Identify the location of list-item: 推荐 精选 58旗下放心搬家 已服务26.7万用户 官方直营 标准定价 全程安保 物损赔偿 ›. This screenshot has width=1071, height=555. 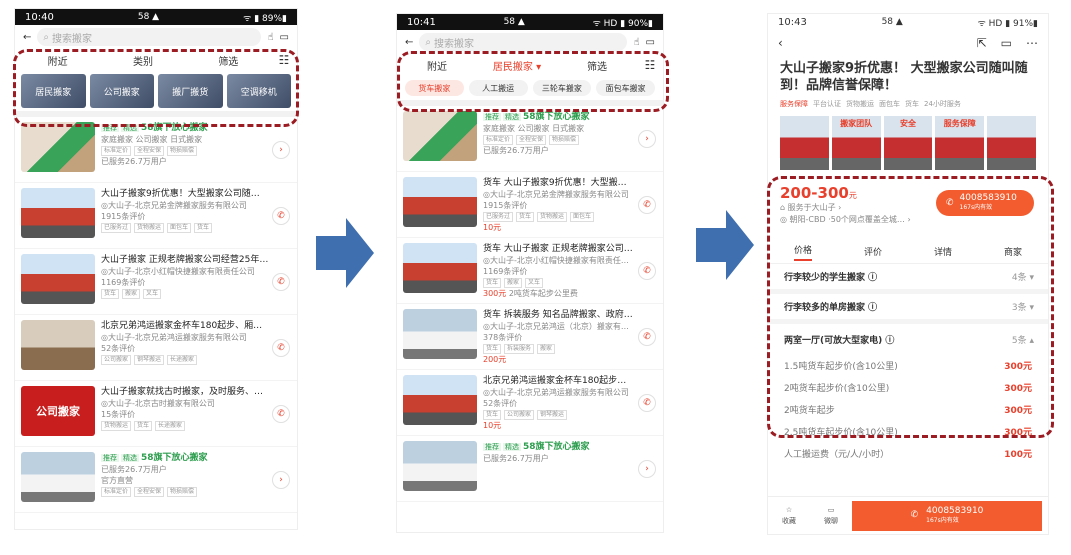
(156, 480).